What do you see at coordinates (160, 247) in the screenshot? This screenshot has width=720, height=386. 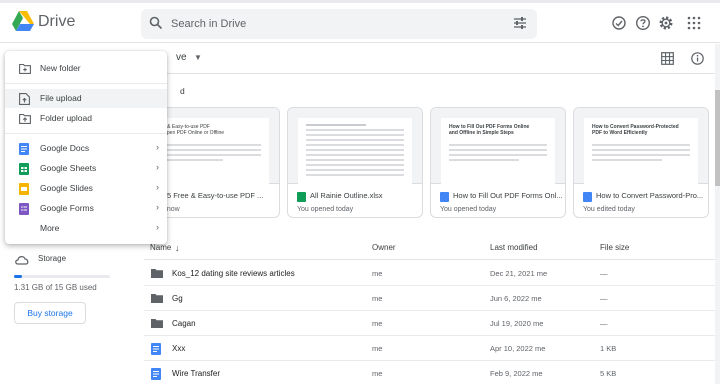 I see `column-header-name: Name` at bounding box center [160, 247].